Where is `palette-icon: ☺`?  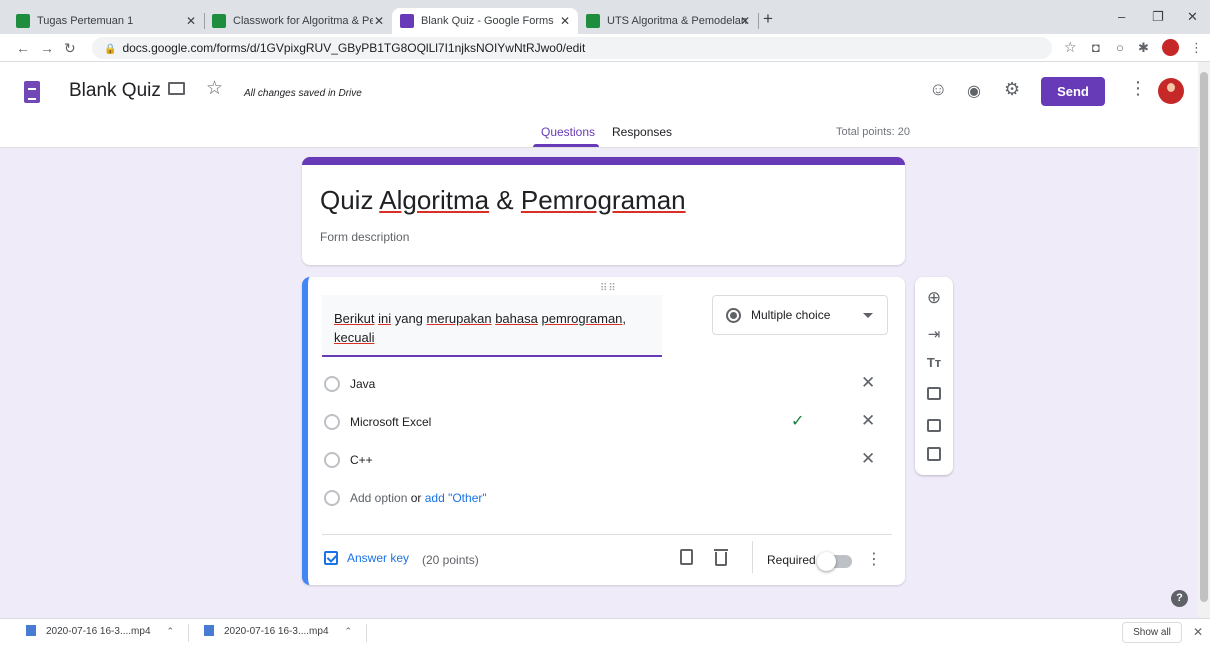 palette-icon: ☺ is located at coordinates (938, 89).